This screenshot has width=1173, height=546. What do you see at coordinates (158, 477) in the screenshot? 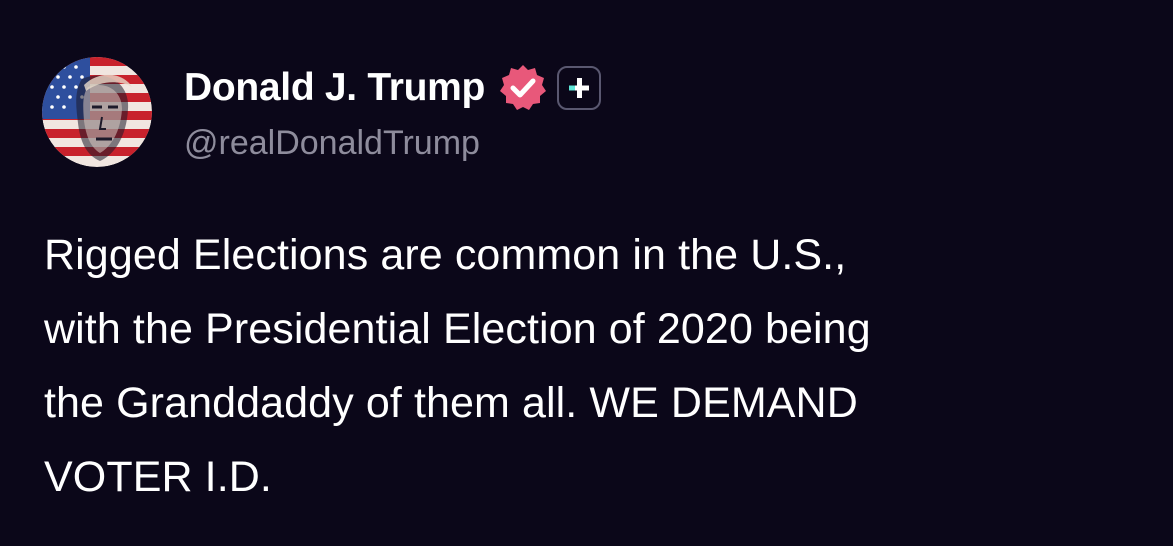
I see `post-text-line: VOTER I.D.` at bounding box center [158, 477].